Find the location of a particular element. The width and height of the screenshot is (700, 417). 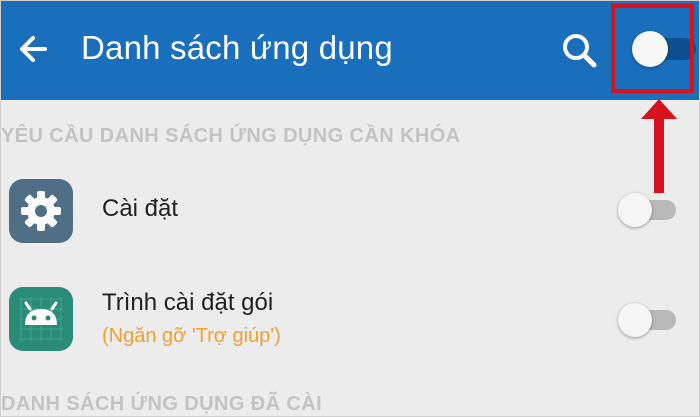

gear-icon is located at coordinates (41, 211).